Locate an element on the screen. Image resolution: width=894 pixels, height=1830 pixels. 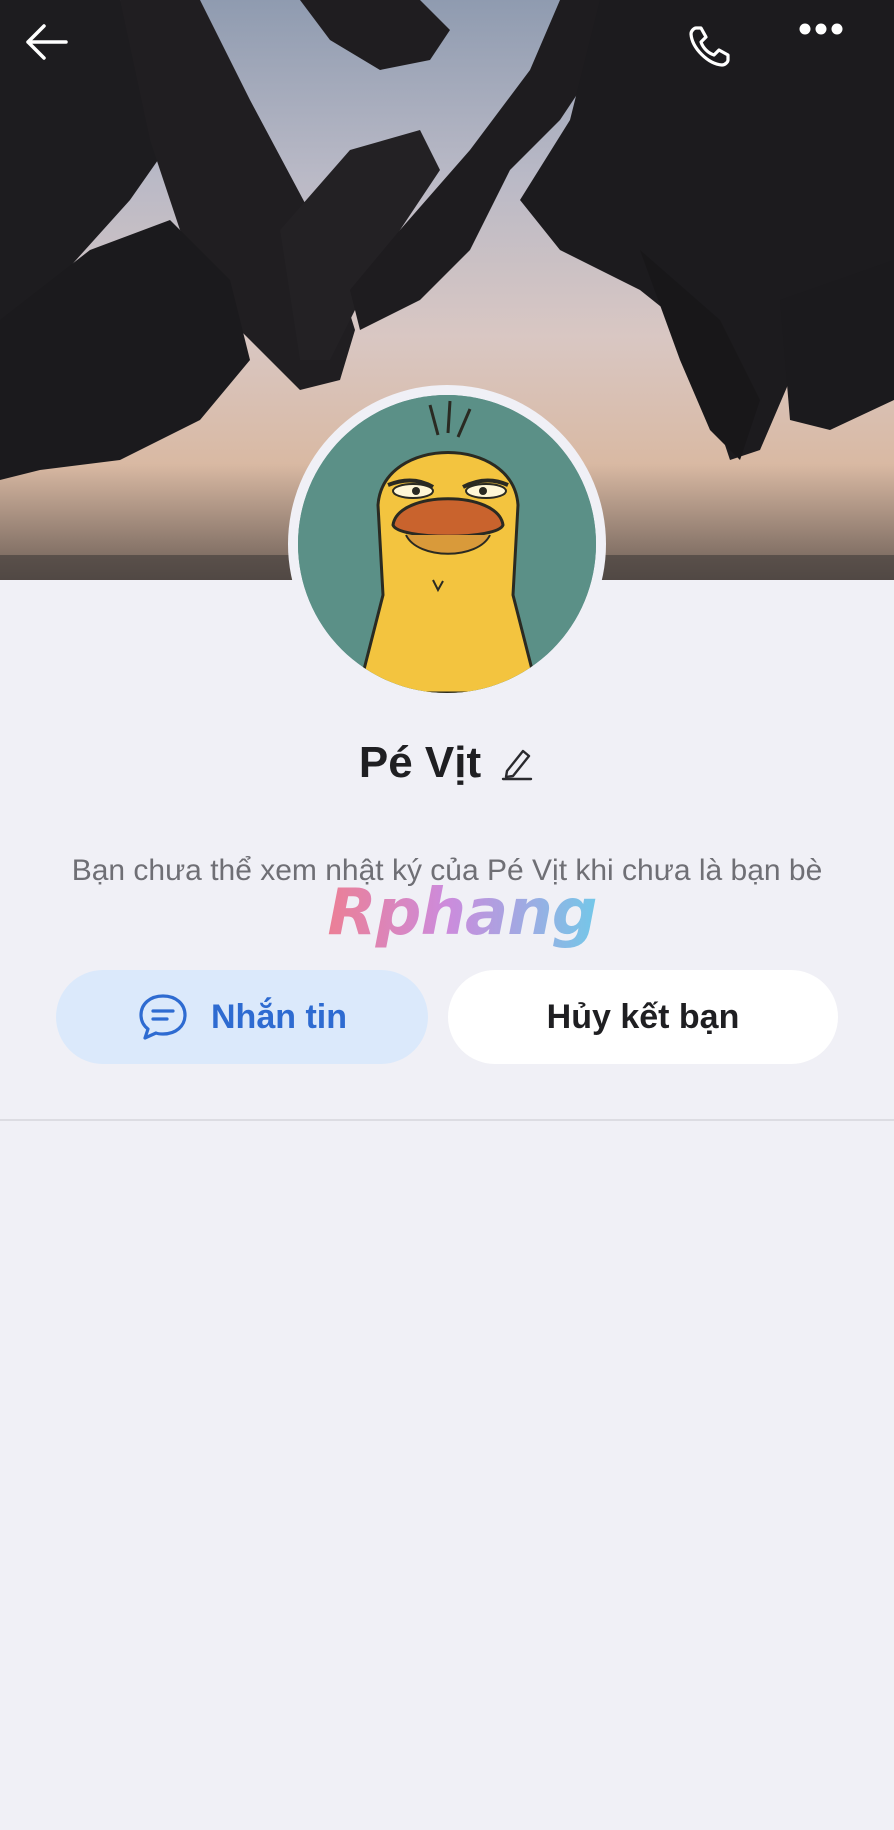
phone-icon is located at coordinates (709, 46).